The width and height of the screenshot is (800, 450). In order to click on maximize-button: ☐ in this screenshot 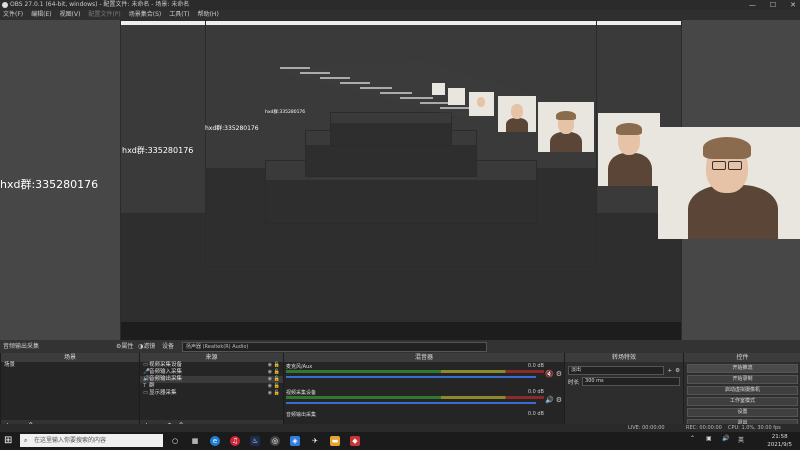, I will do `click(773, 5)`.